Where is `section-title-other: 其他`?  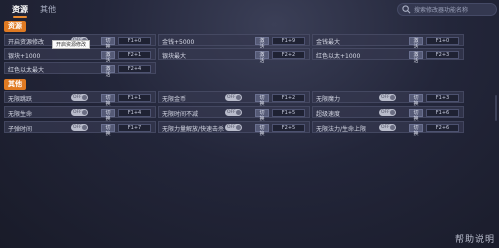 section-title-other: 其他 is located at coordinates (15, 84).